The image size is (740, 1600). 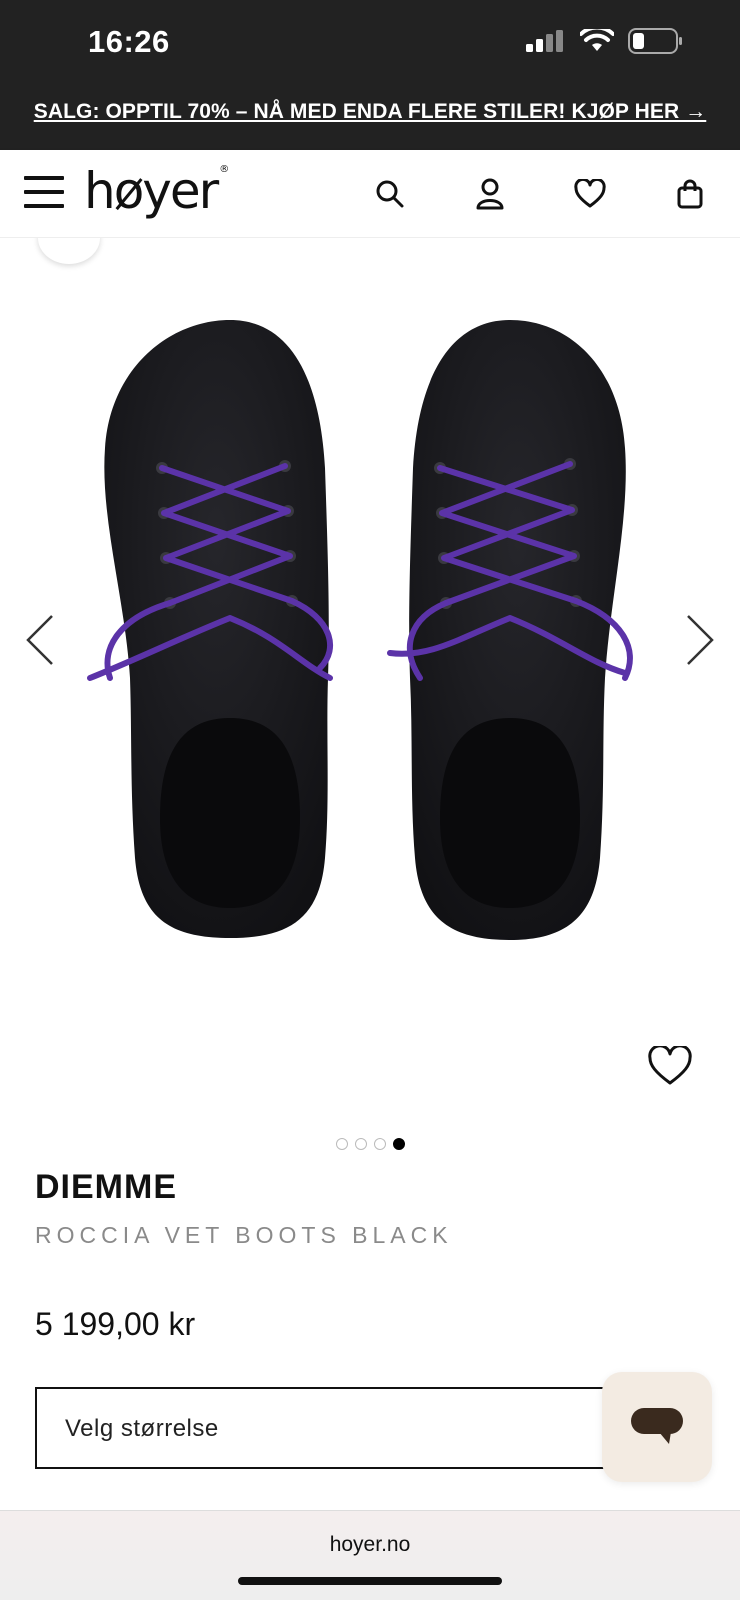 What do you see at coordinates (115, 1324) in the screenshot?
I see `product-price: 5 199,00 kr` at bounding box center [115, 1324].